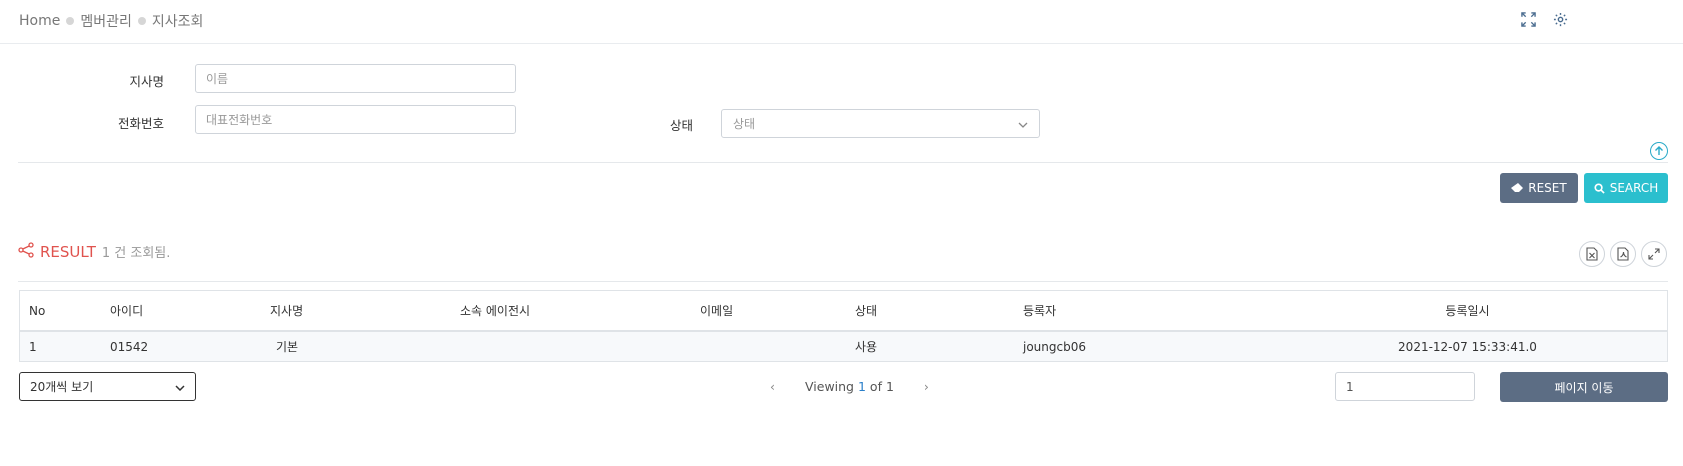 The image size is (1683, 466). I want to click on viewing-prefix: Viewing, so click(829, 386).